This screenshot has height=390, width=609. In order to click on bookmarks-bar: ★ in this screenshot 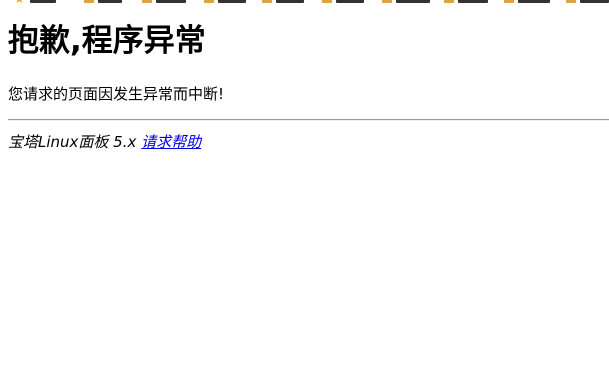, I will do `click(304, 2)`.